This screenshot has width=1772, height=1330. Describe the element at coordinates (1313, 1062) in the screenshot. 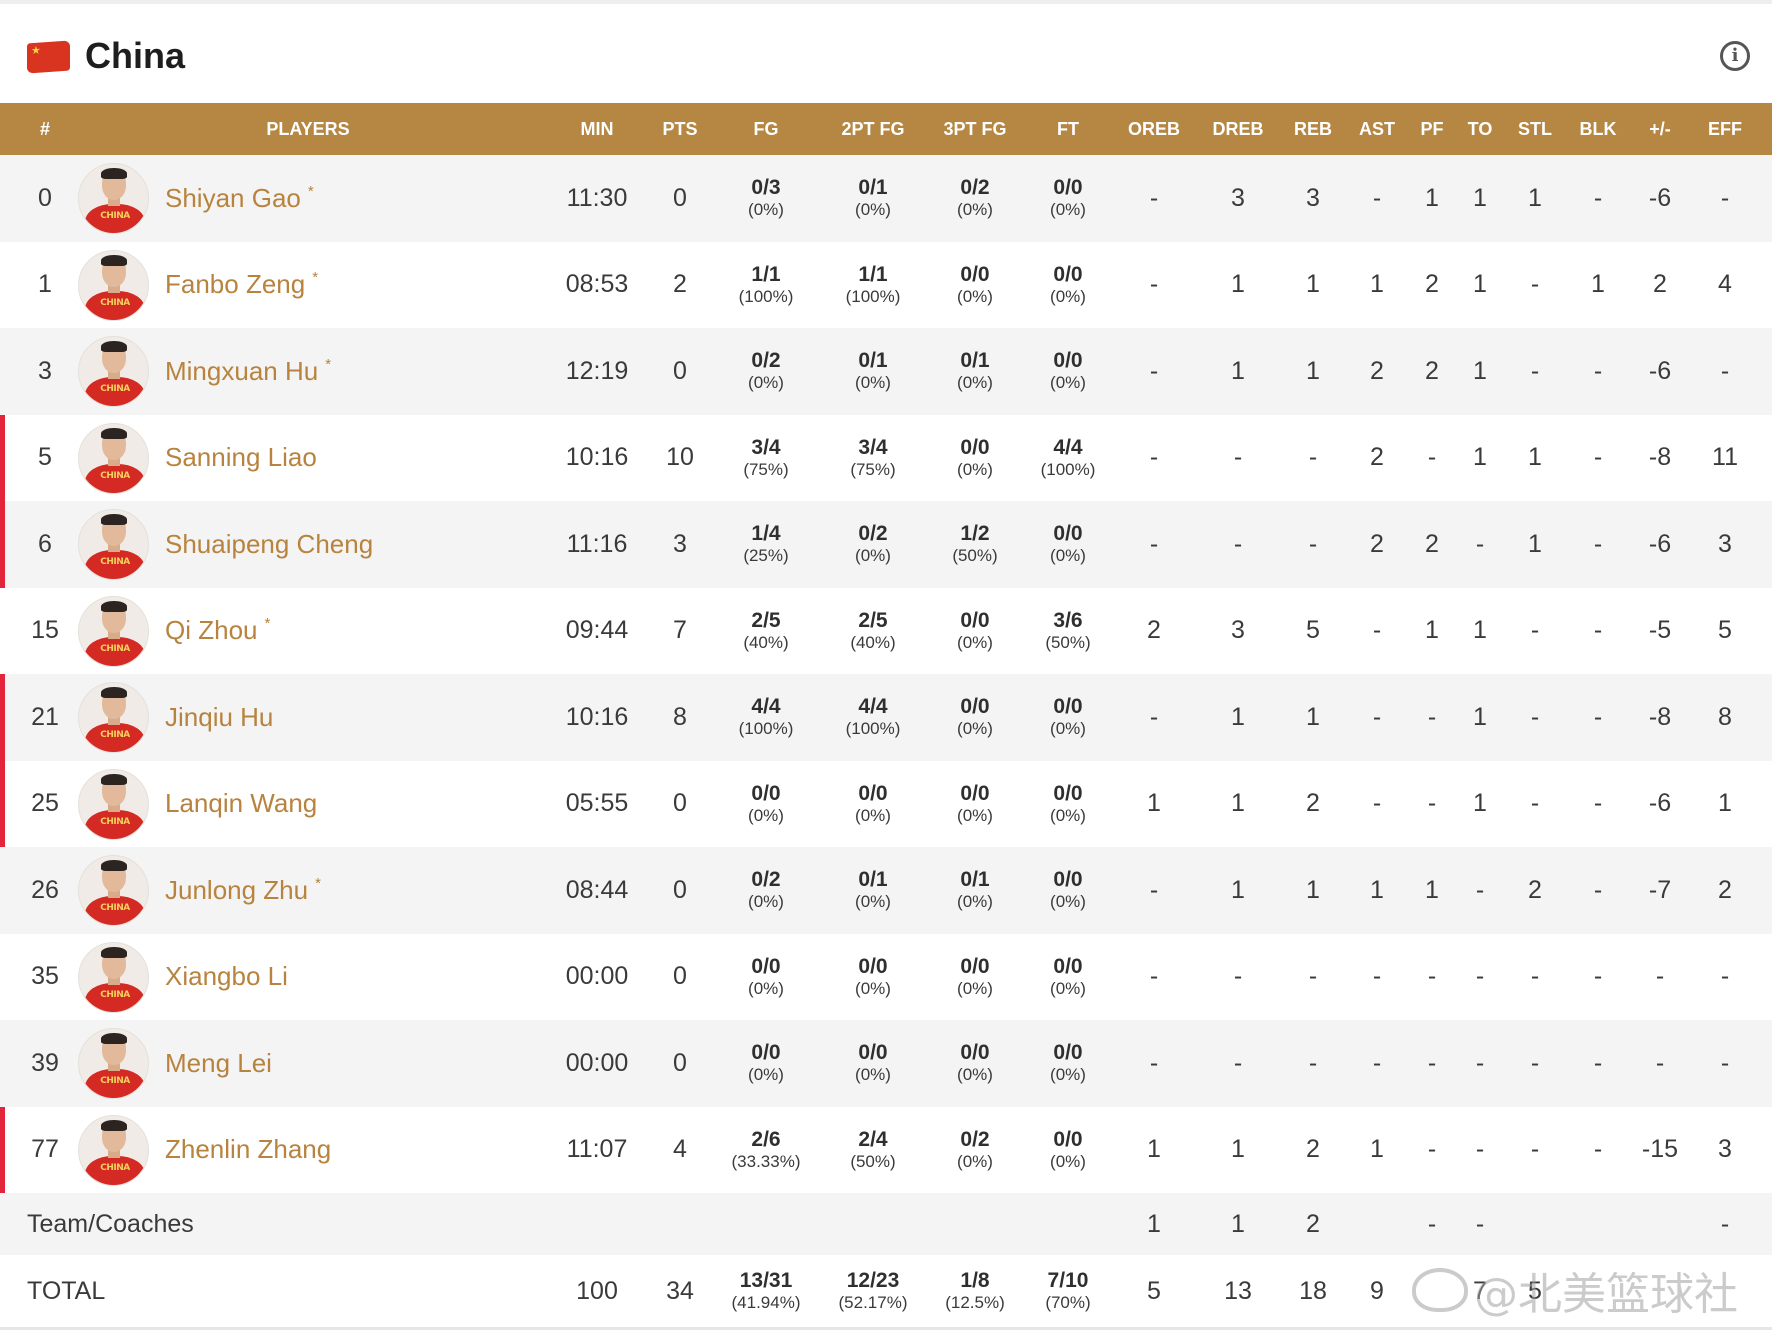

I see `stat-reb: -` at that location.